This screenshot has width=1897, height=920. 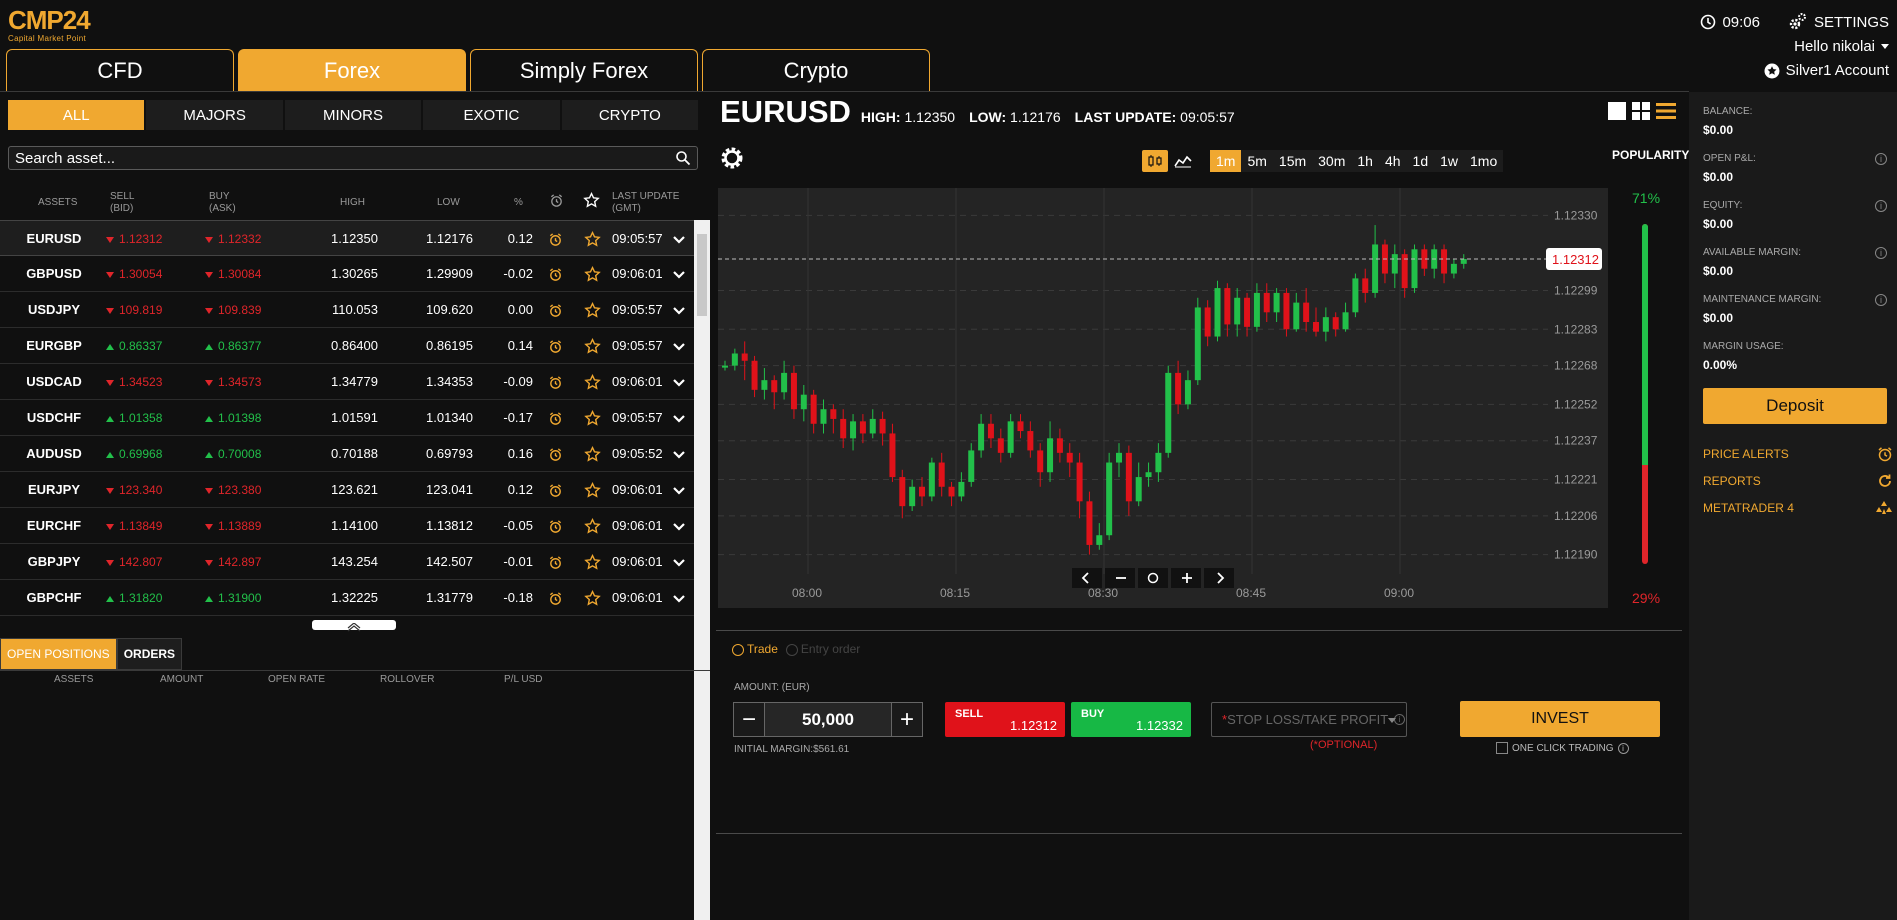 What do you see at coordinates (1748, 508) in the screenshot?
I see `metatrader-label: METATRADER 4` at bounding box center [1748, 508].